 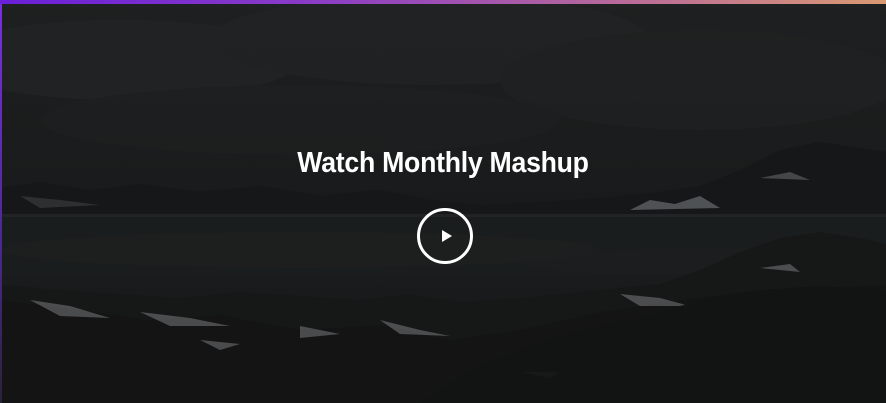 I want to click on play-video-button, so click(x=445, y=236).